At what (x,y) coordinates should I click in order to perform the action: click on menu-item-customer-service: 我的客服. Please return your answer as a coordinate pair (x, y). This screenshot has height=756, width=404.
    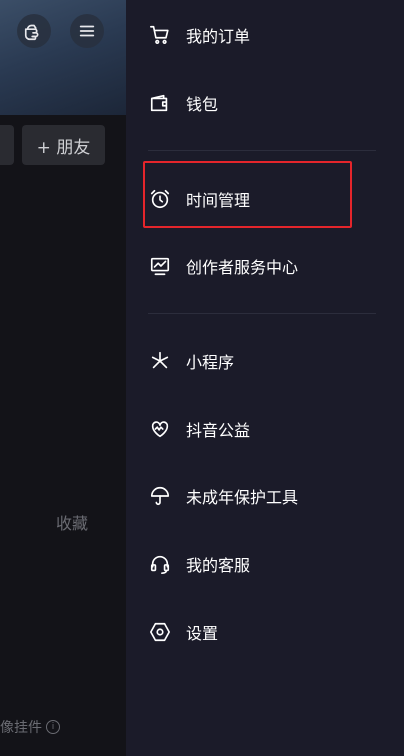
    Looking at the image, I should click on (268, 564).